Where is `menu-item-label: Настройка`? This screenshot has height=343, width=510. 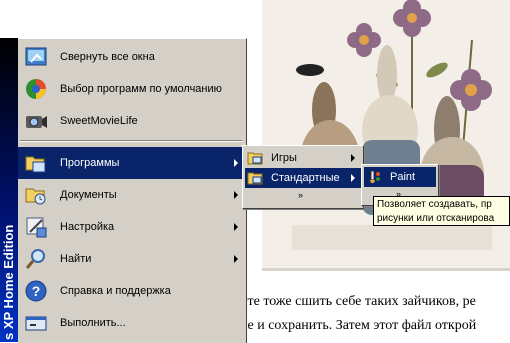
menu-item-label: Настройка is located at coordinates (87, 227).